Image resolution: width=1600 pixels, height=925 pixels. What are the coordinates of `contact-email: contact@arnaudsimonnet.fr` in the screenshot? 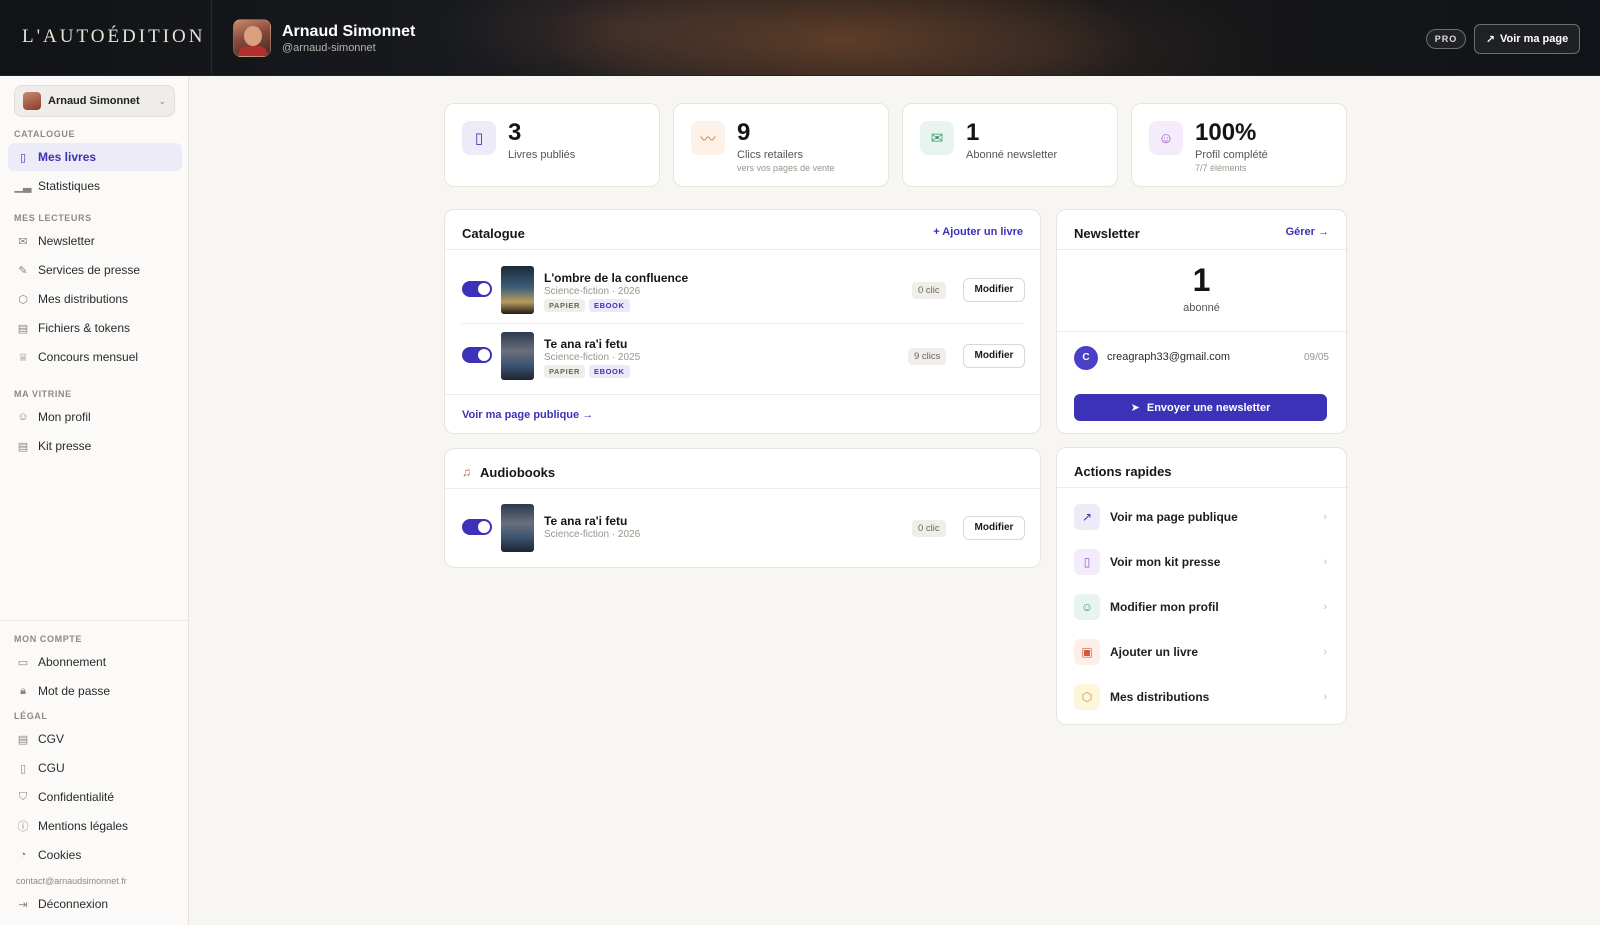 It's located at (71, 881).